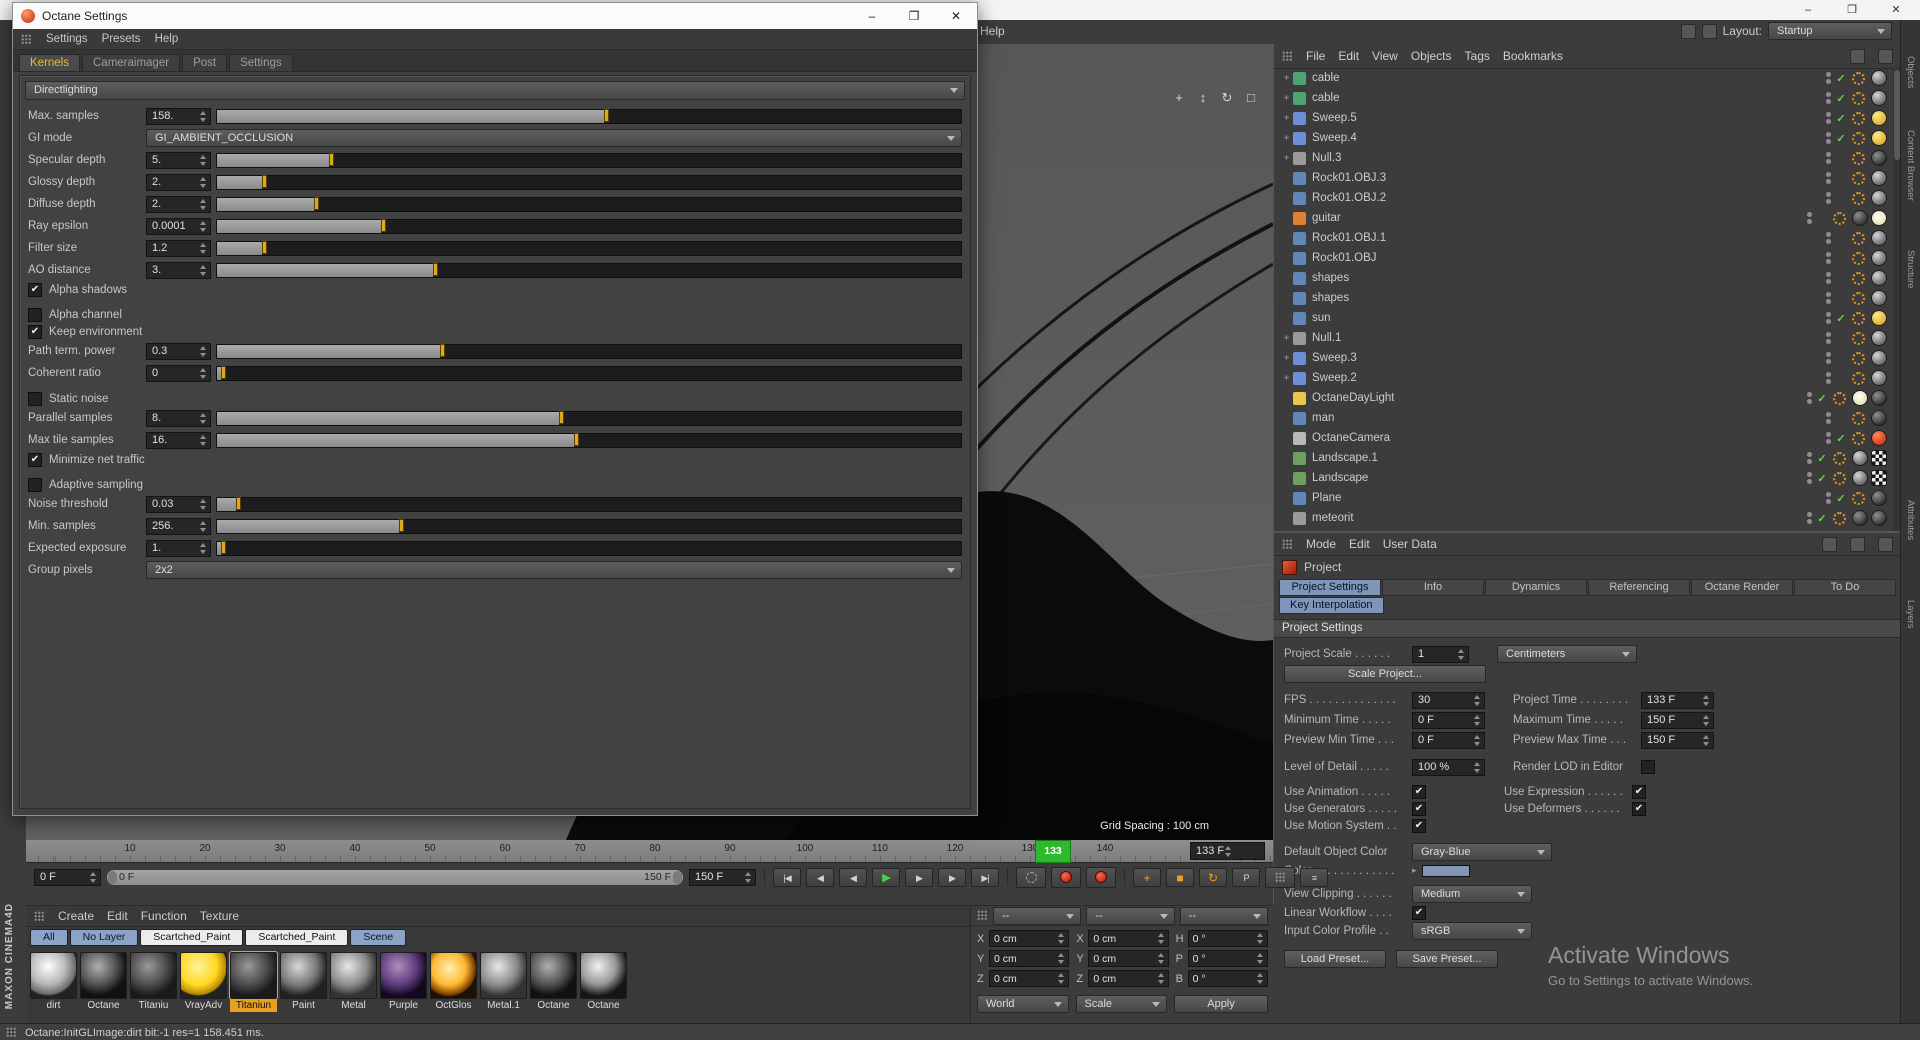 This screenshot has width=1920, height=1040. I want to click on filter-size-slider, so click(589, 248).